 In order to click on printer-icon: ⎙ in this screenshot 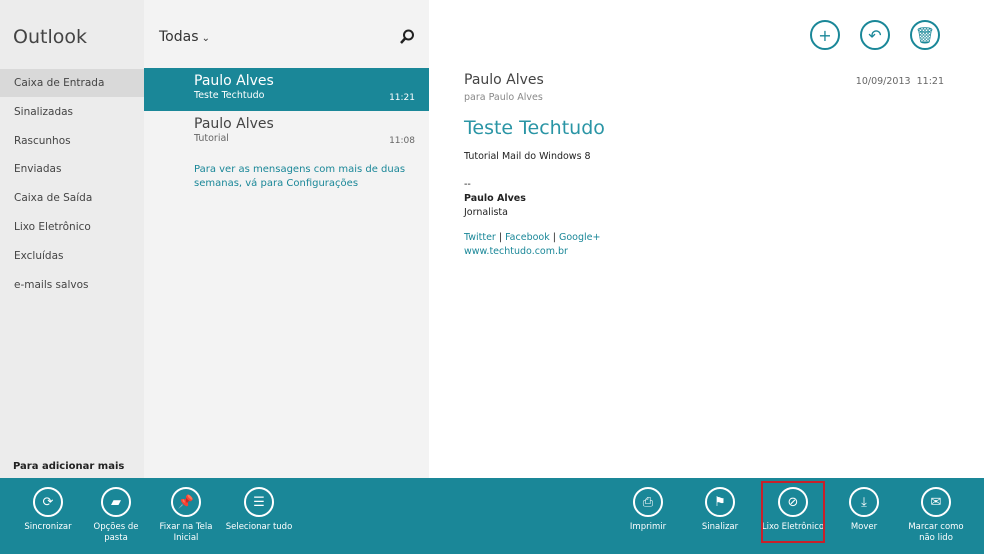, I will do `click(648, 502)`.